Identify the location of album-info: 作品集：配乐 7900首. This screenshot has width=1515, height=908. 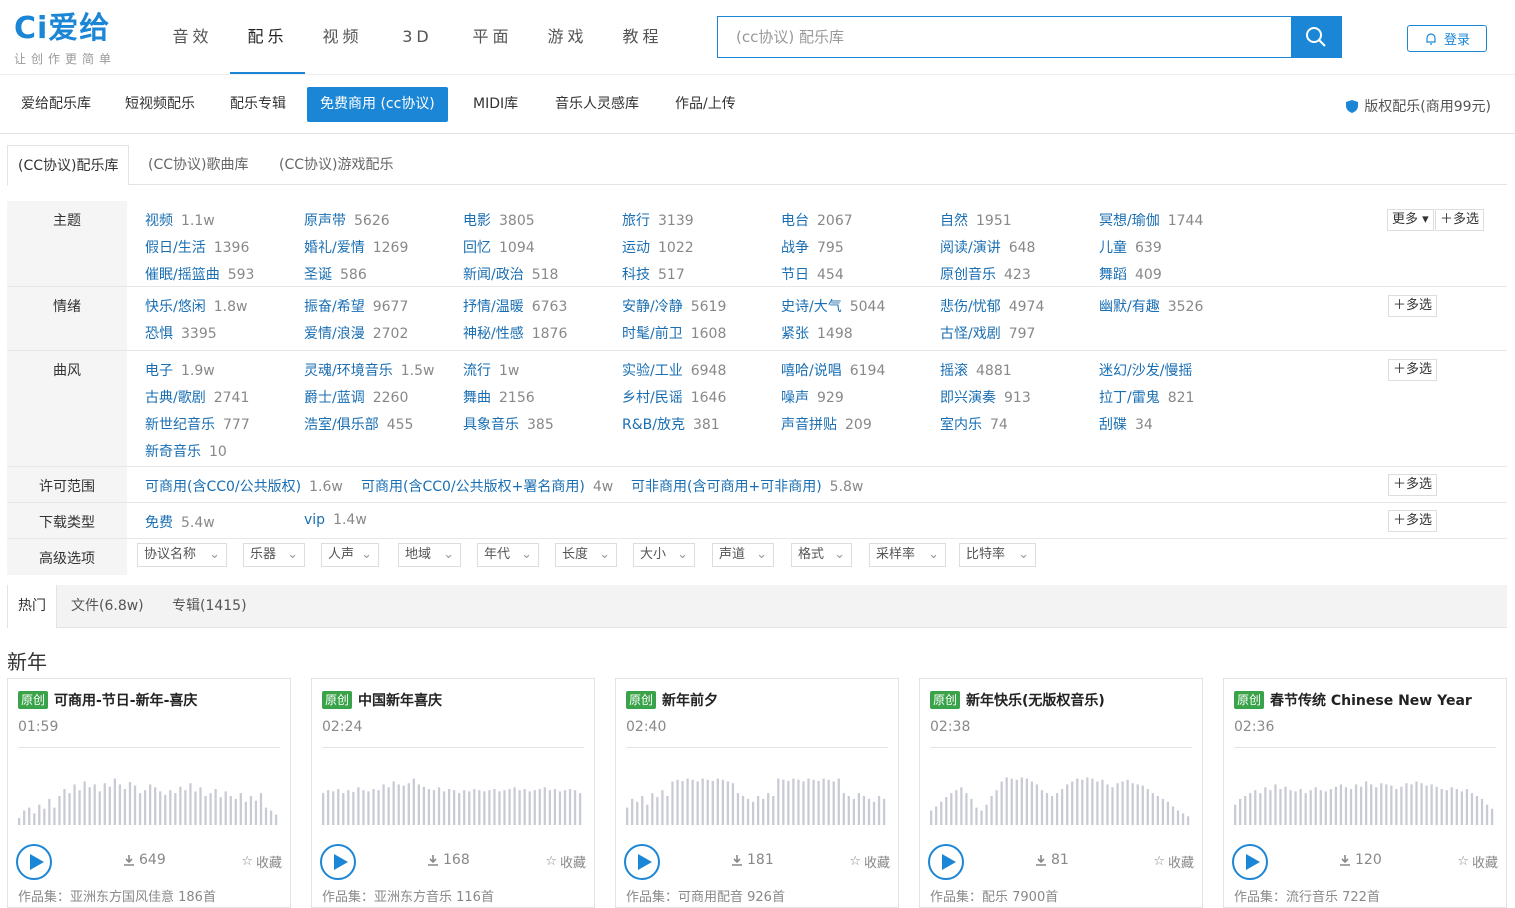
(994, 895).